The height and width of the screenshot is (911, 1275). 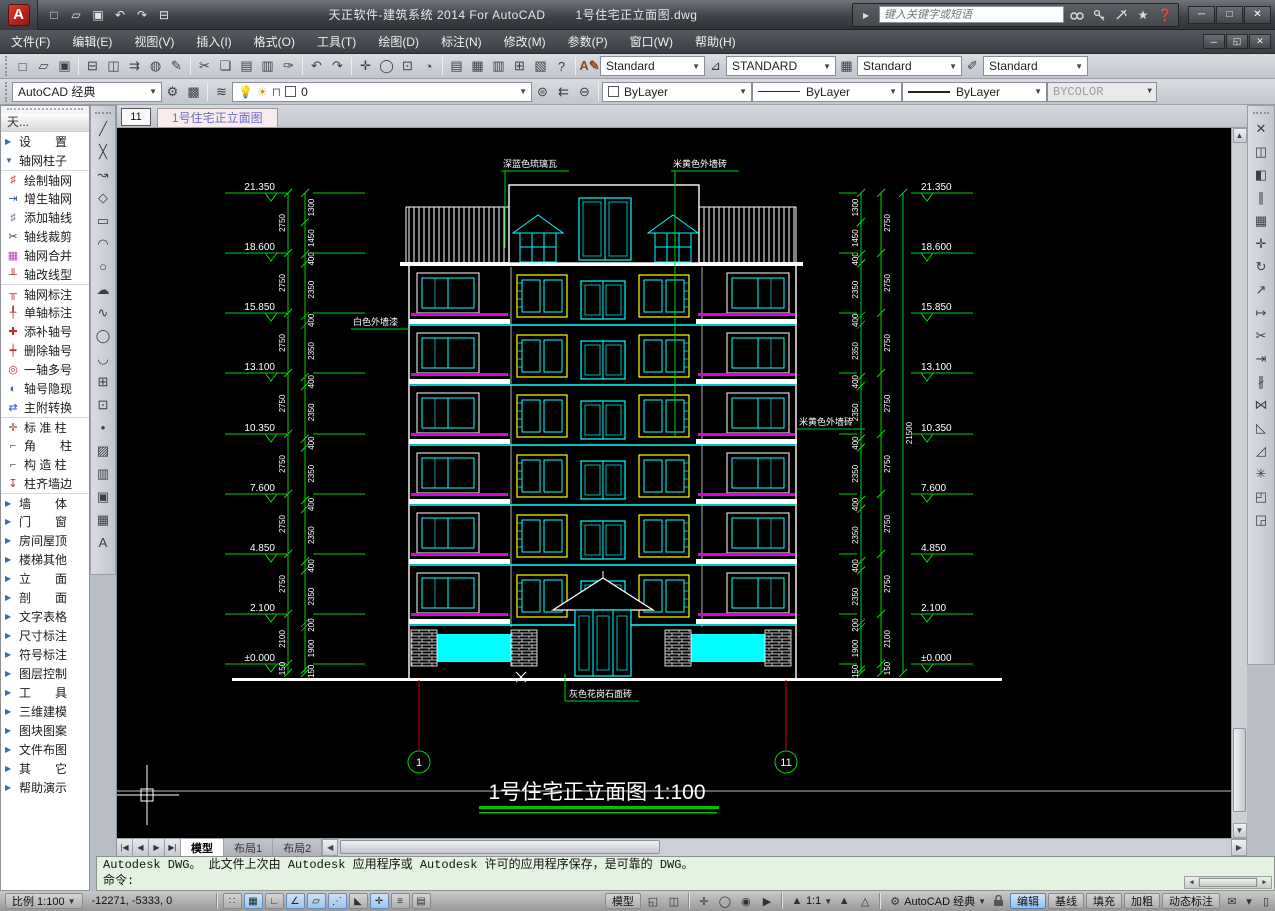 I want to click on palette-item-符号标注: ▶ 符号标注, so click(x=45, y=654).